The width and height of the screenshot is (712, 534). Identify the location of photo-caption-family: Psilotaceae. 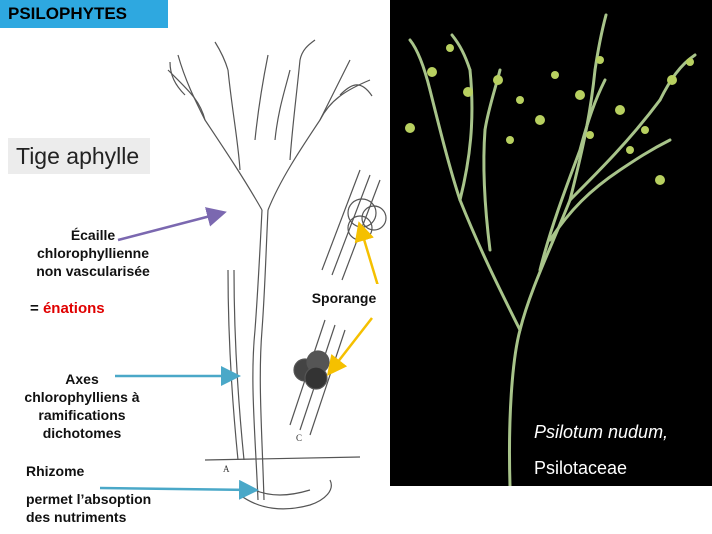
(581, 468).